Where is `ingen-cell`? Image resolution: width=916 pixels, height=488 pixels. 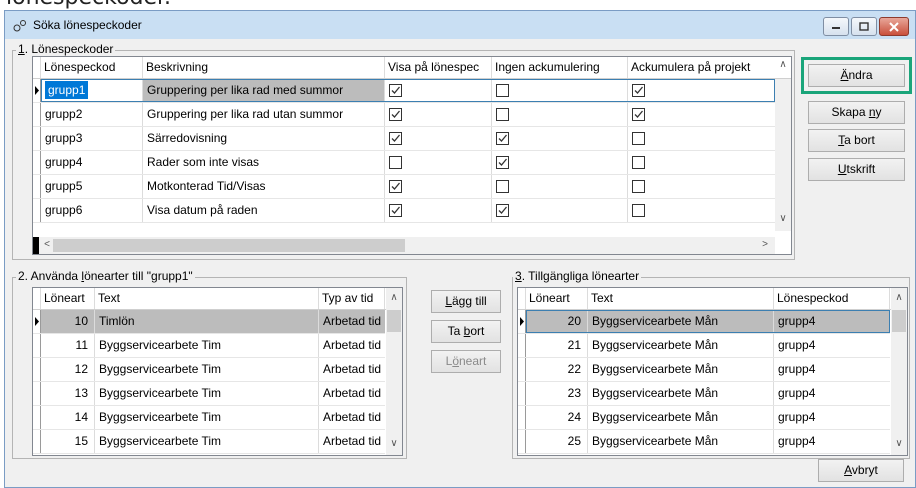
ingen-cell is located at coordinates (560, 114).